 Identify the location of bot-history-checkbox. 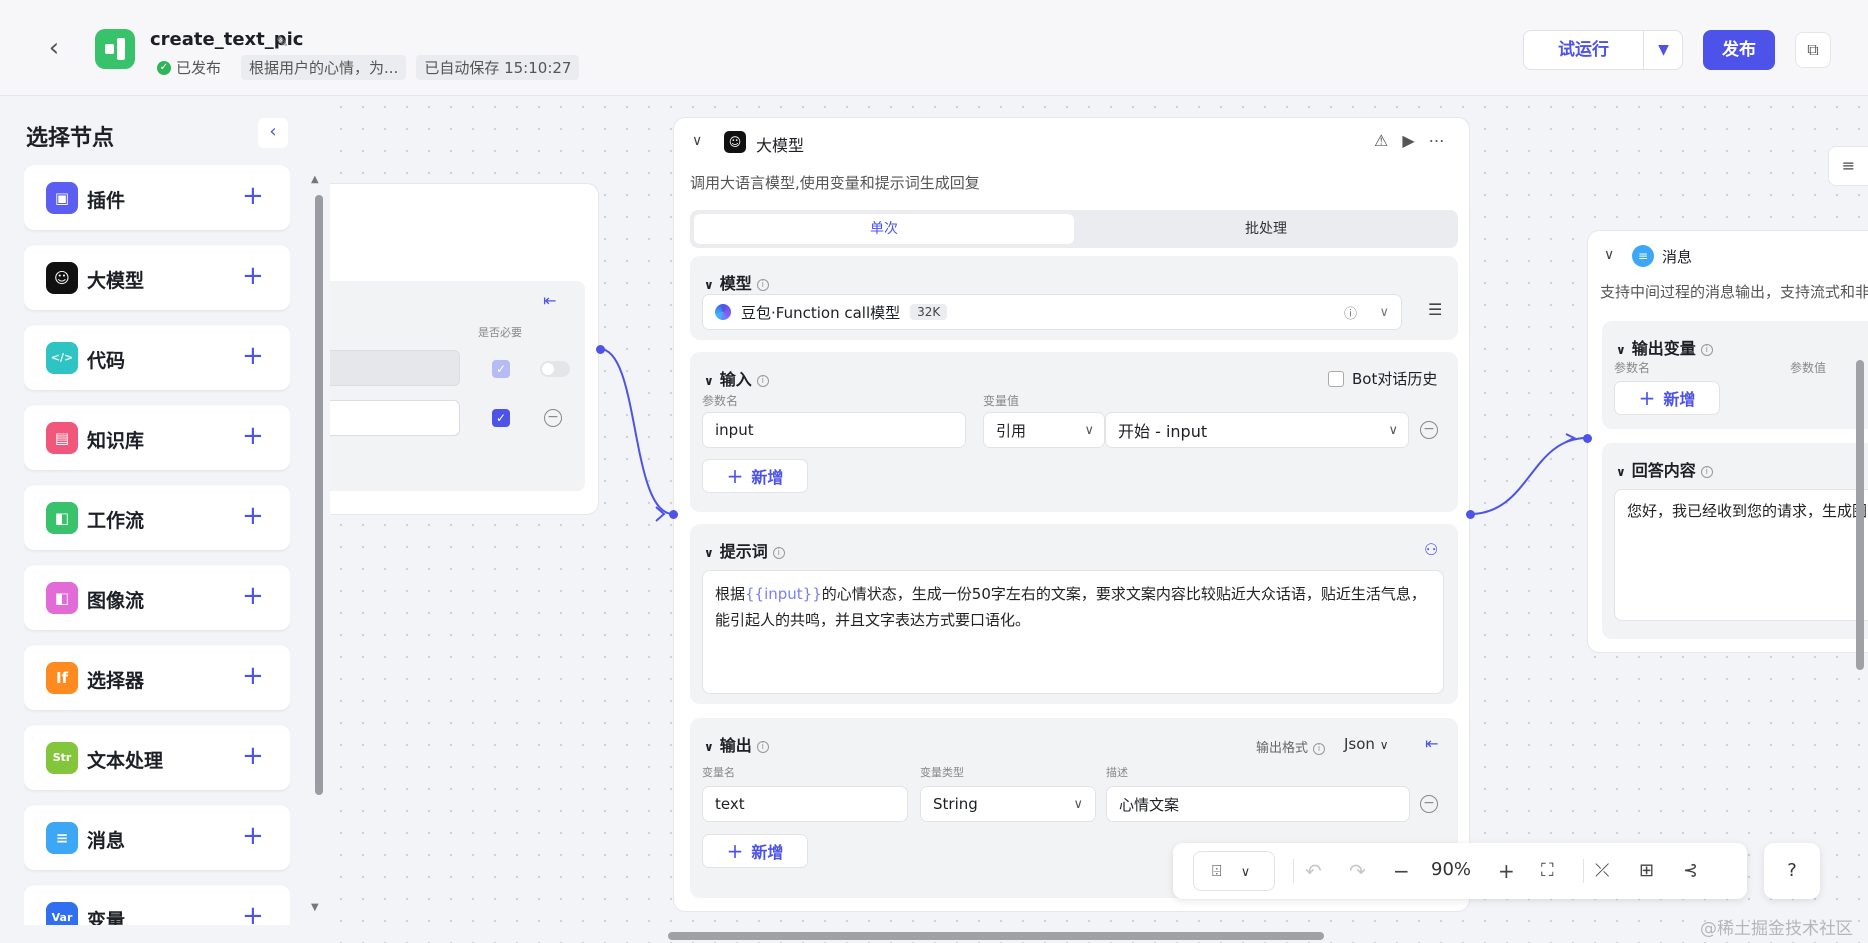
(1336, 378).